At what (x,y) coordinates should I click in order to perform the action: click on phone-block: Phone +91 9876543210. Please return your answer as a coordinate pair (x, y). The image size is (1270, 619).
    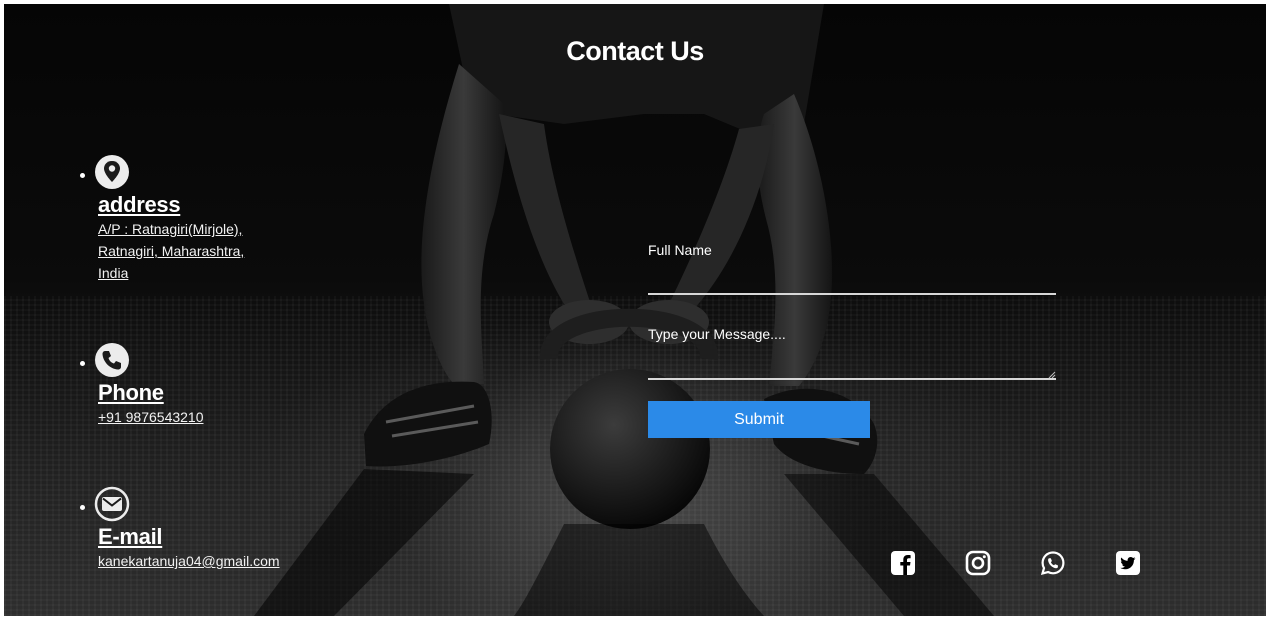
    Looking at the image, I should click on (189, 385).